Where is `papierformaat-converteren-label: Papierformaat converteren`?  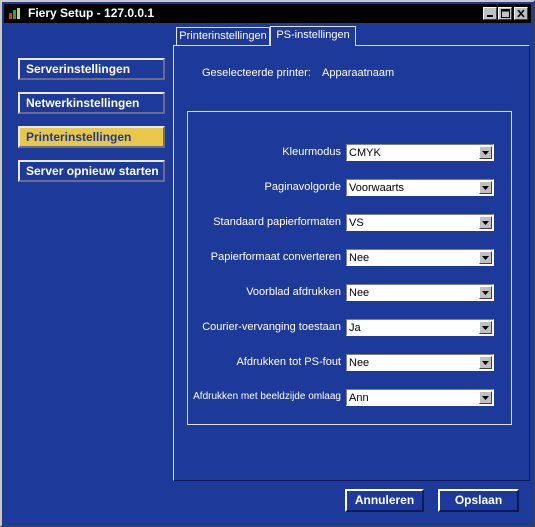 papierformaat-converteren-label: Papierformaat converteren is located at coordinates (275, 257).